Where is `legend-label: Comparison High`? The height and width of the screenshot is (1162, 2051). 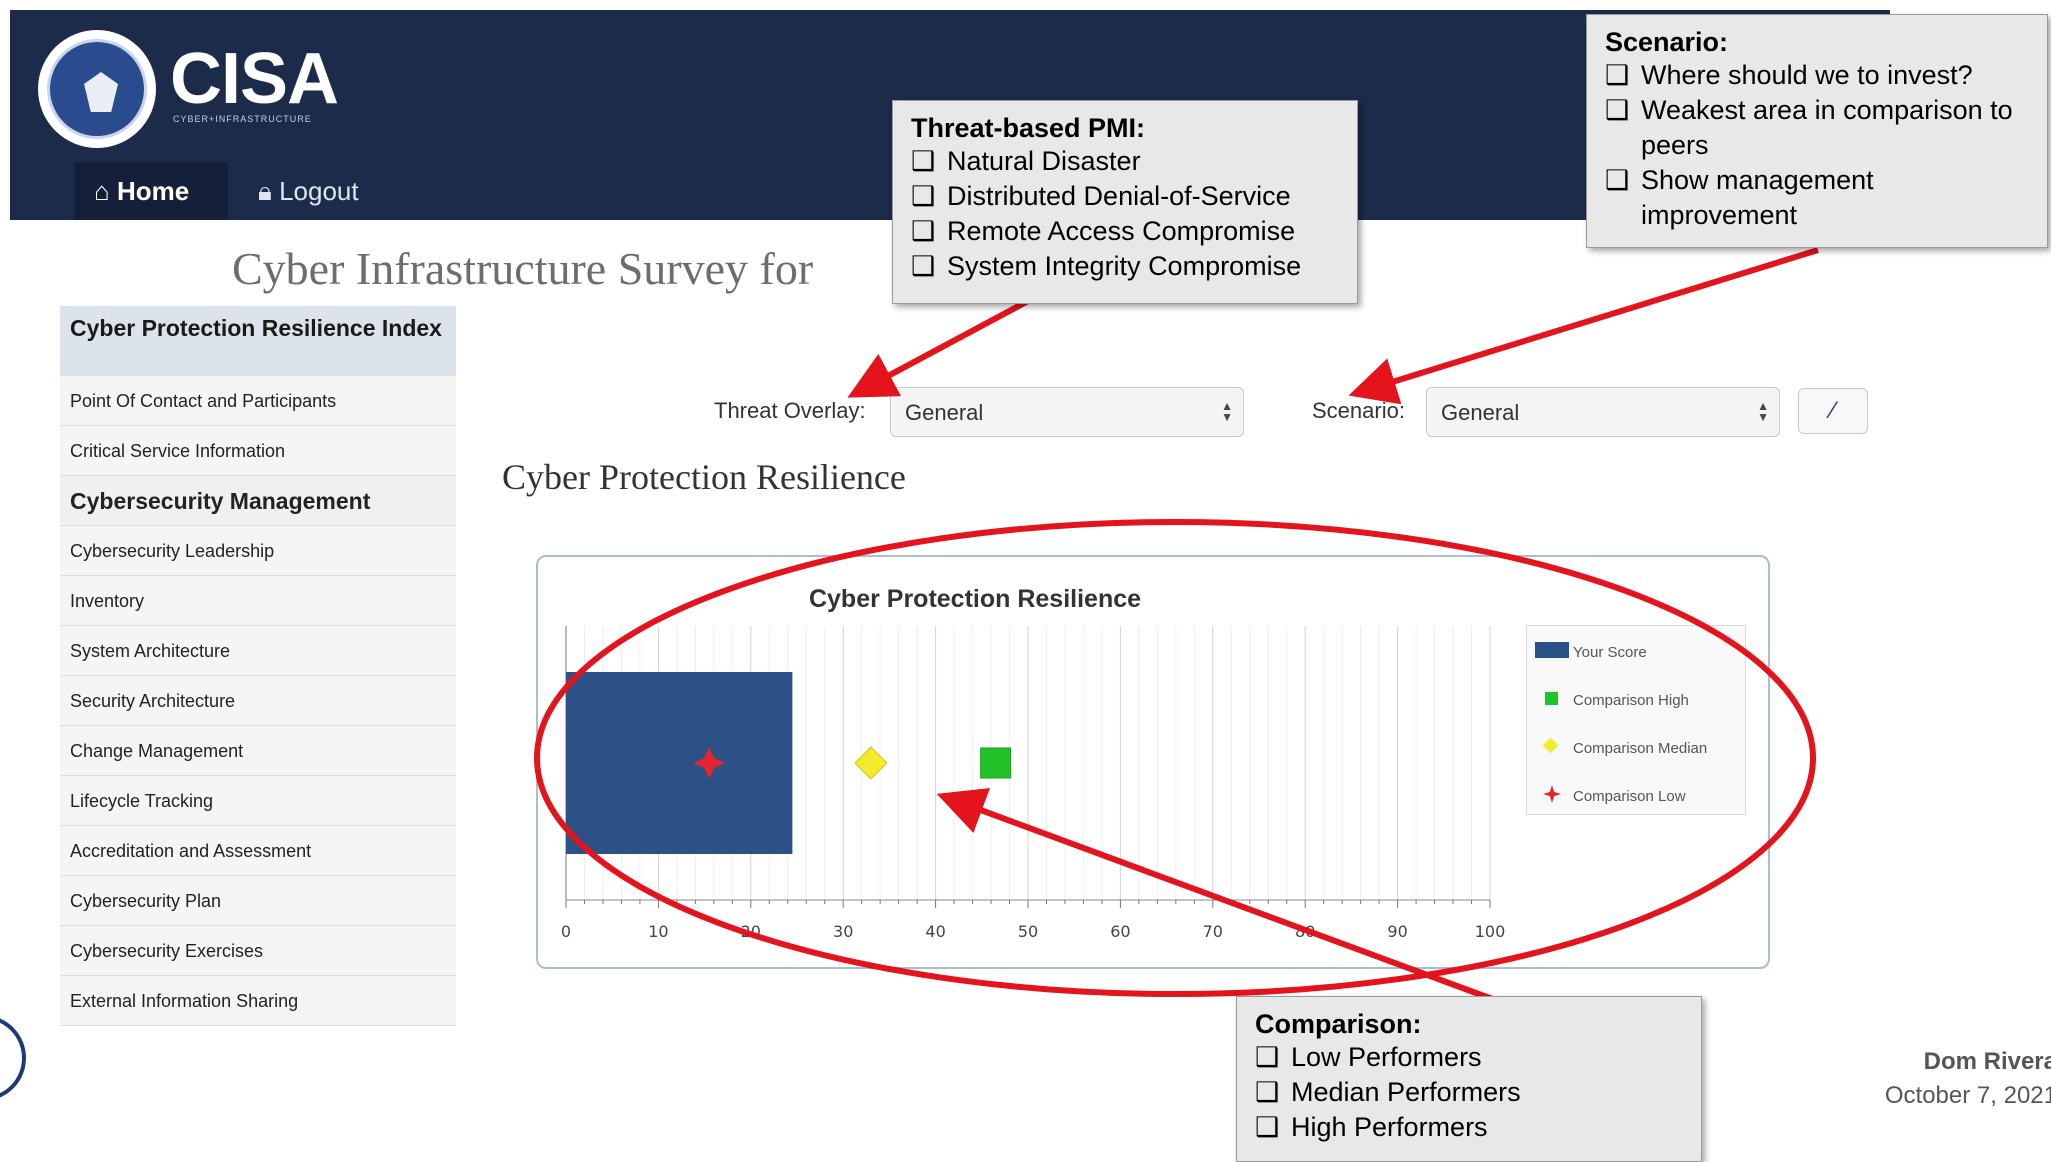
legend-label: Comparison High is located at coordinates (1631, 700).